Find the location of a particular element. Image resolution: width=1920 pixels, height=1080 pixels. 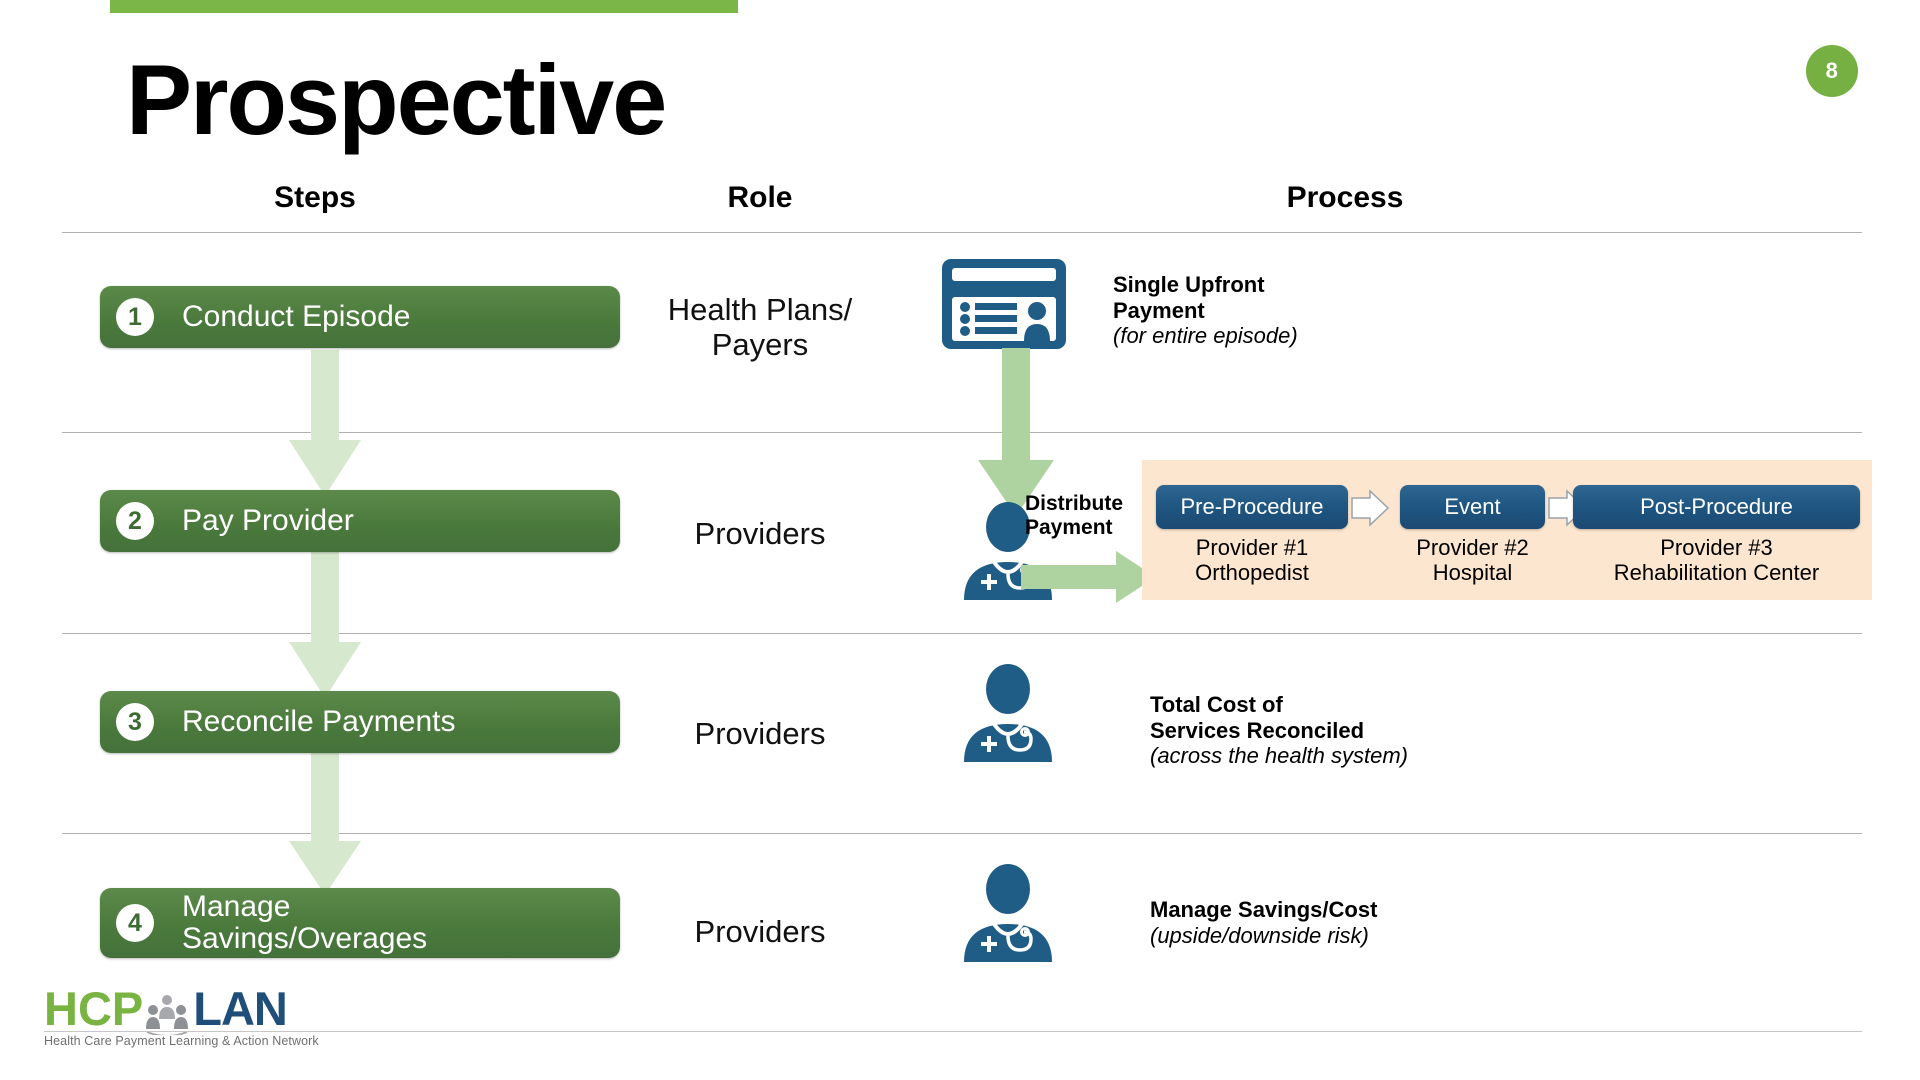

distribute-payment-label: Distribute Payment is located at coordinates (1074, 515).